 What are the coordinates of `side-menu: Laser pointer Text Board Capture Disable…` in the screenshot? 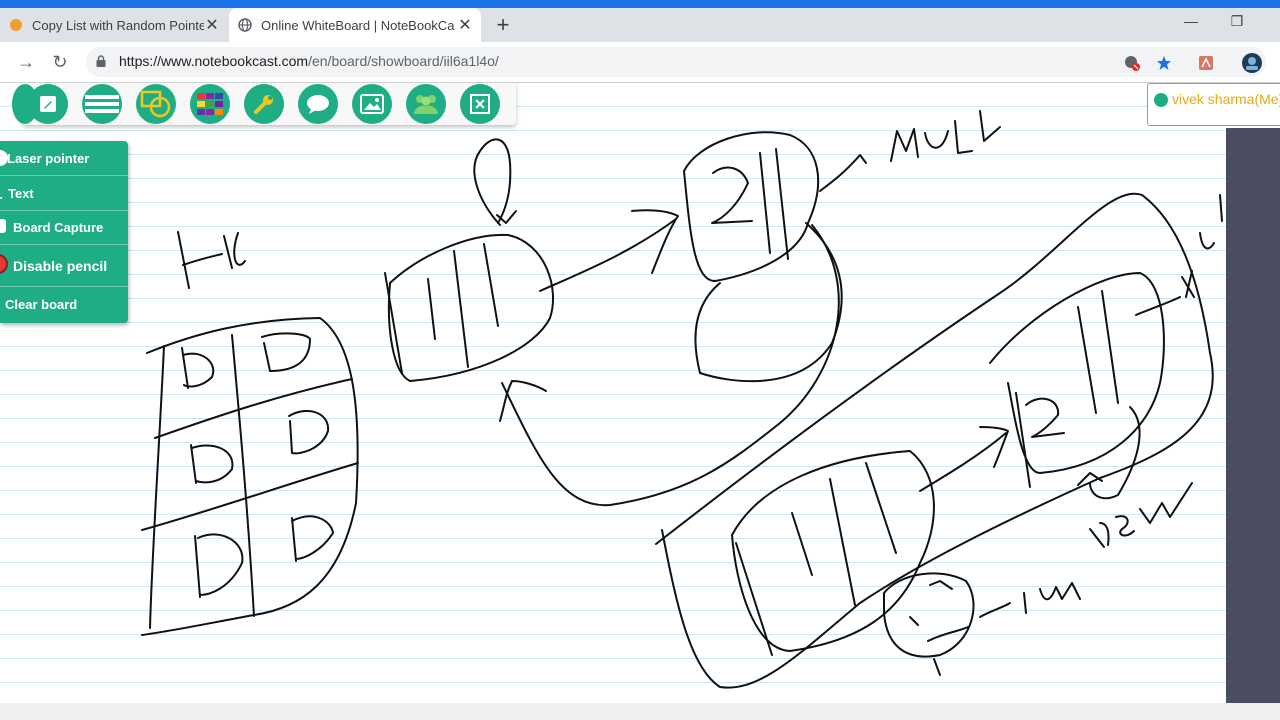 It's located at (64, 232).